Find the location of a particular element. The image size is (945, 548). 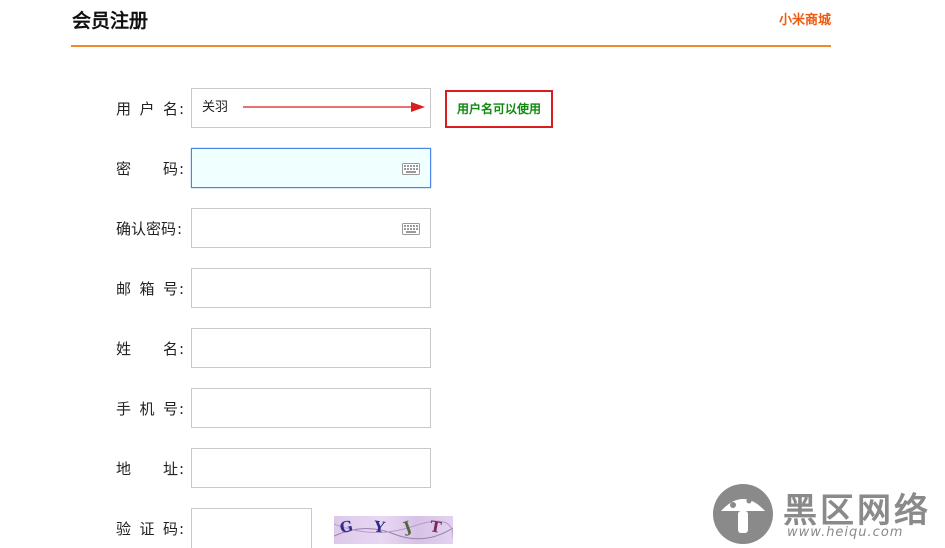

email-input is located at coordinates (311, 288).